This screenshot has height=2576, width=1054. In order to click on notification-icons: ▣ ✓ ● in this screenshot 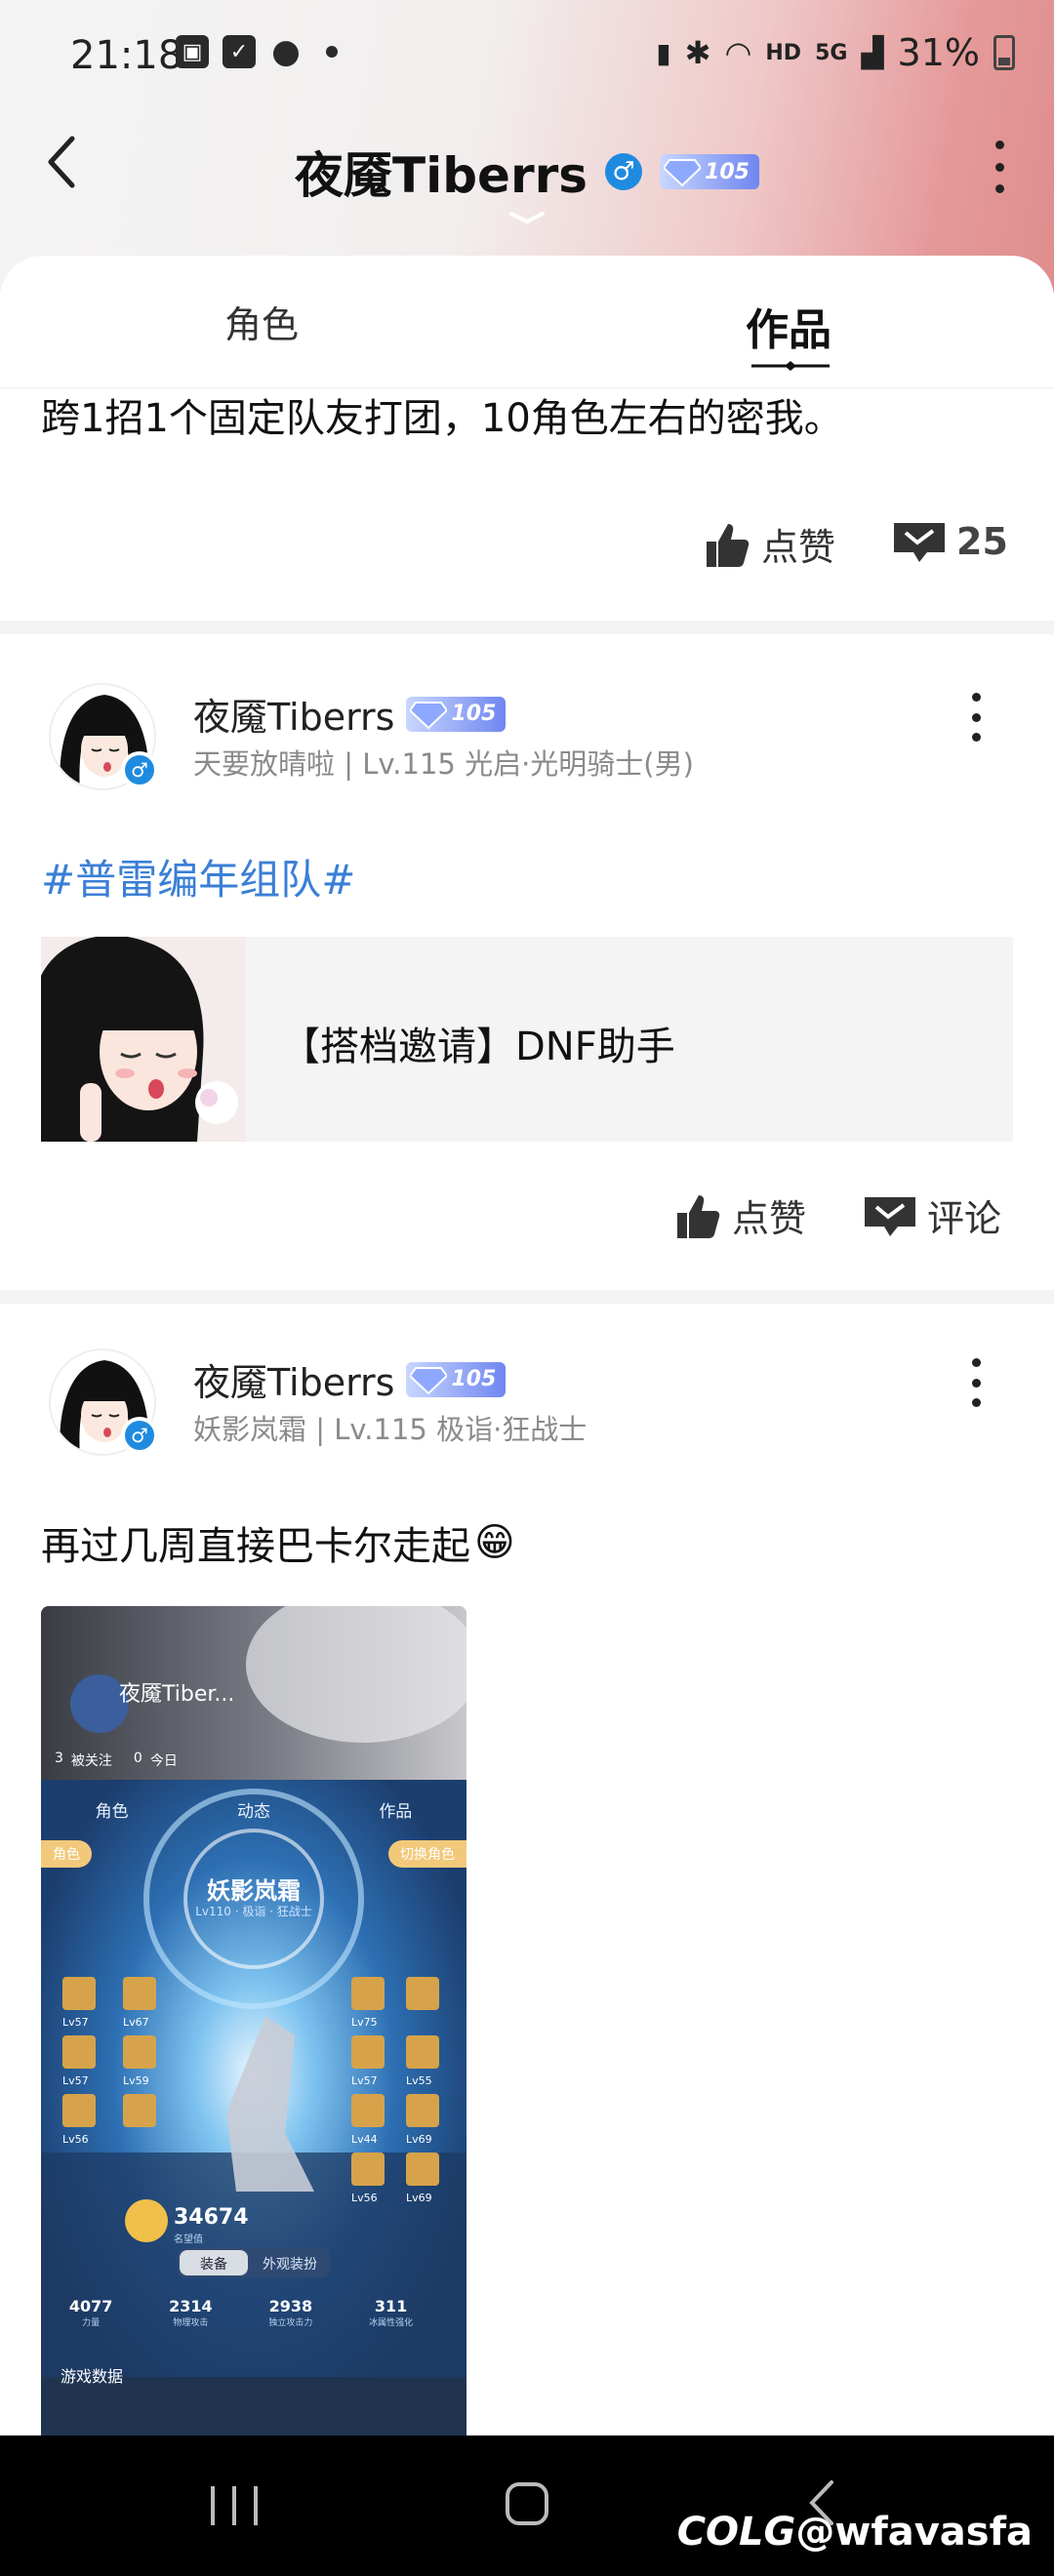, I will do `click(257, 51)`.